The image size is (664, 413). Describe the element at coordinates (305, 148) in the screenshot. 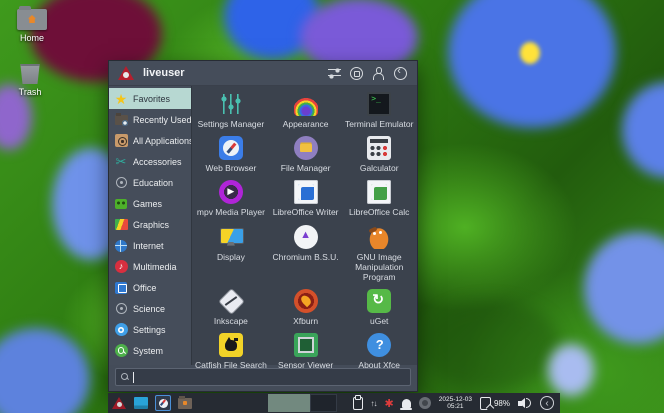

I see `folder-circle-icon` at that location.